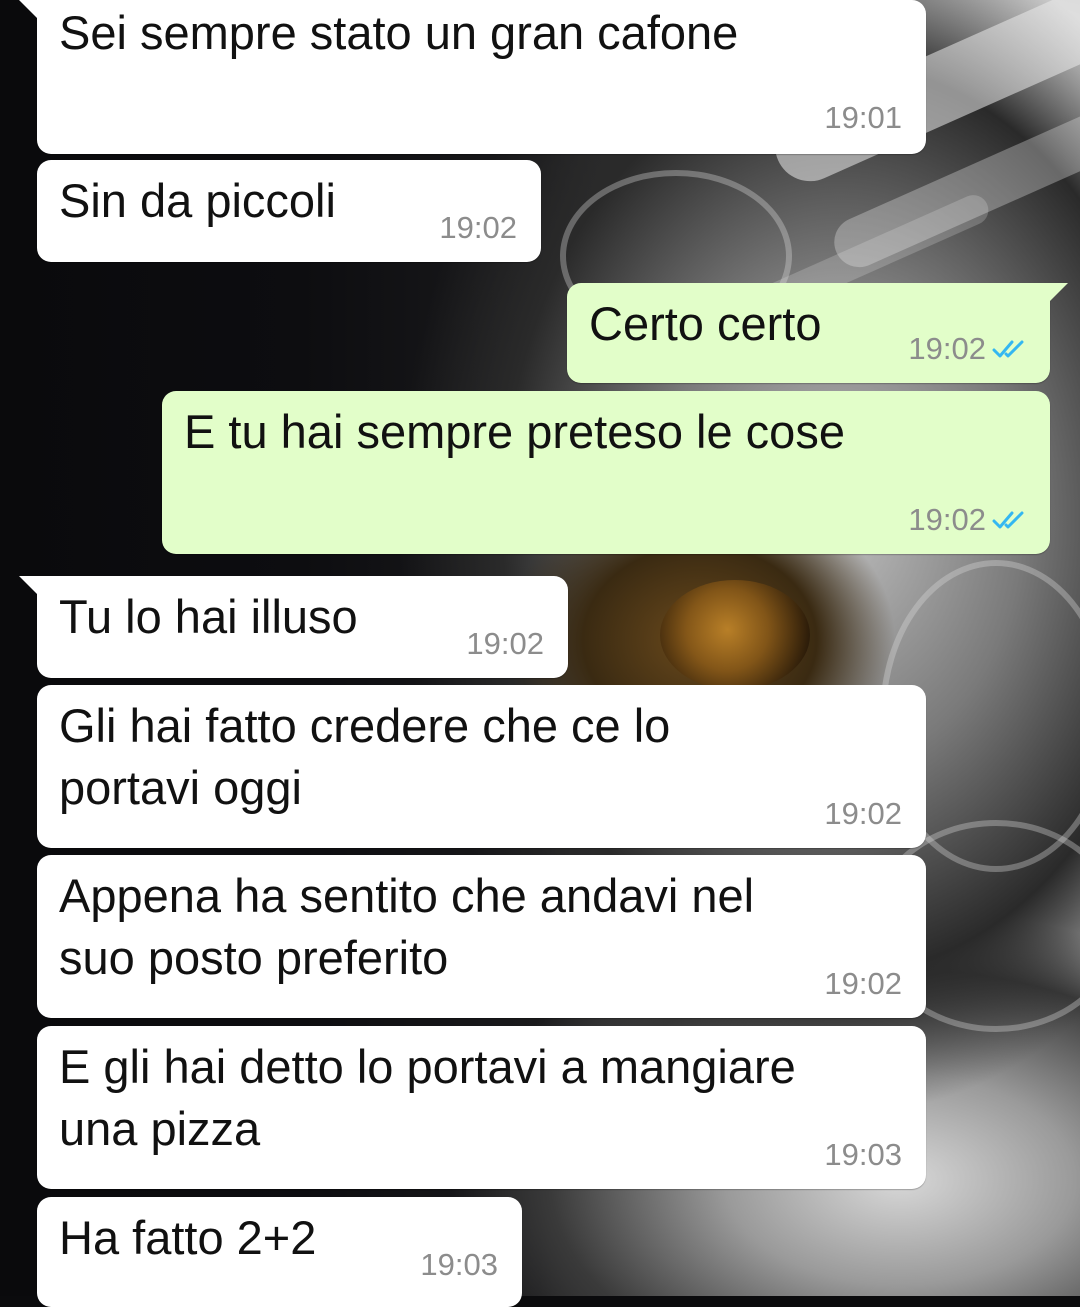  I want to click on message-bubble-outgoing: Certo certo 19:02, so click(817, 333).